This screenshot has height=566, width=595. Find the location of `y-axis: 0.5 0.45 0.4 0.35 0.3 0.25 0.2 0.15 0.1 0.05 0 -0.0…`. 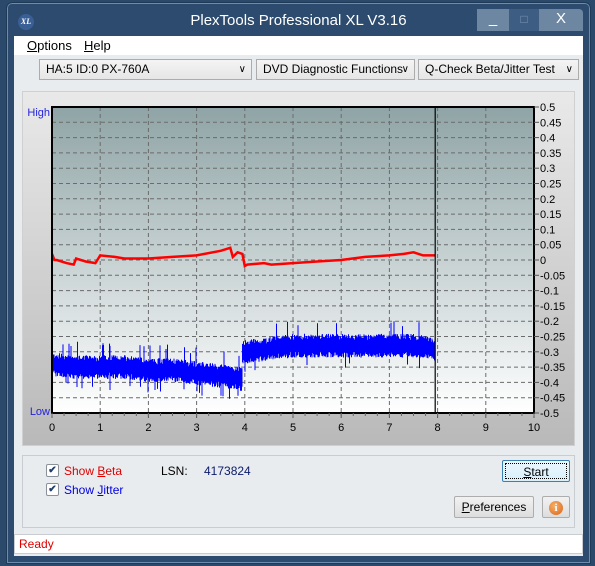

y-axis: 0.5 0.45 0.4 0.35 0.3 0.25 0.2 0.15 0.1 0.05 0 -0.0… is located at coordinates (549, 261).